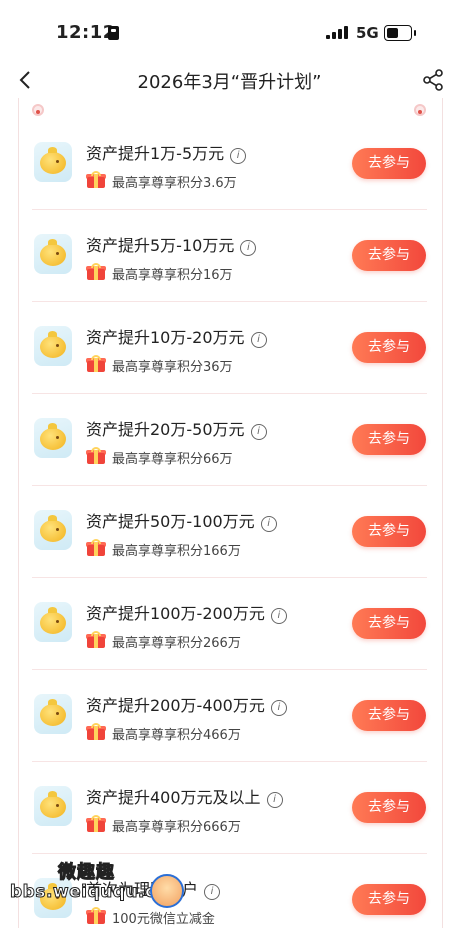  Describe the element at coordinates (86, 32) in the screenshot. I see `status-time: 12:12` at that location.